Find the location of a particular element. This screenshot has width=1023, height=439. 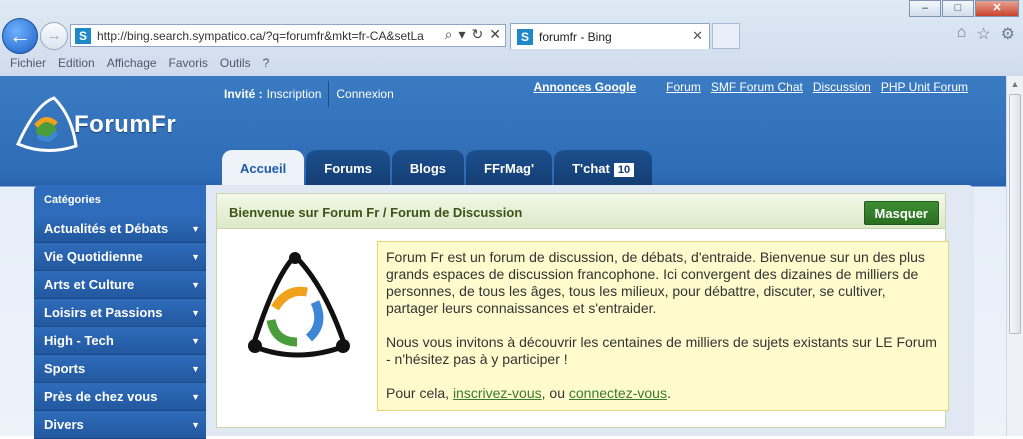

guest-label: Invité : is located at coordinates (243, 94).